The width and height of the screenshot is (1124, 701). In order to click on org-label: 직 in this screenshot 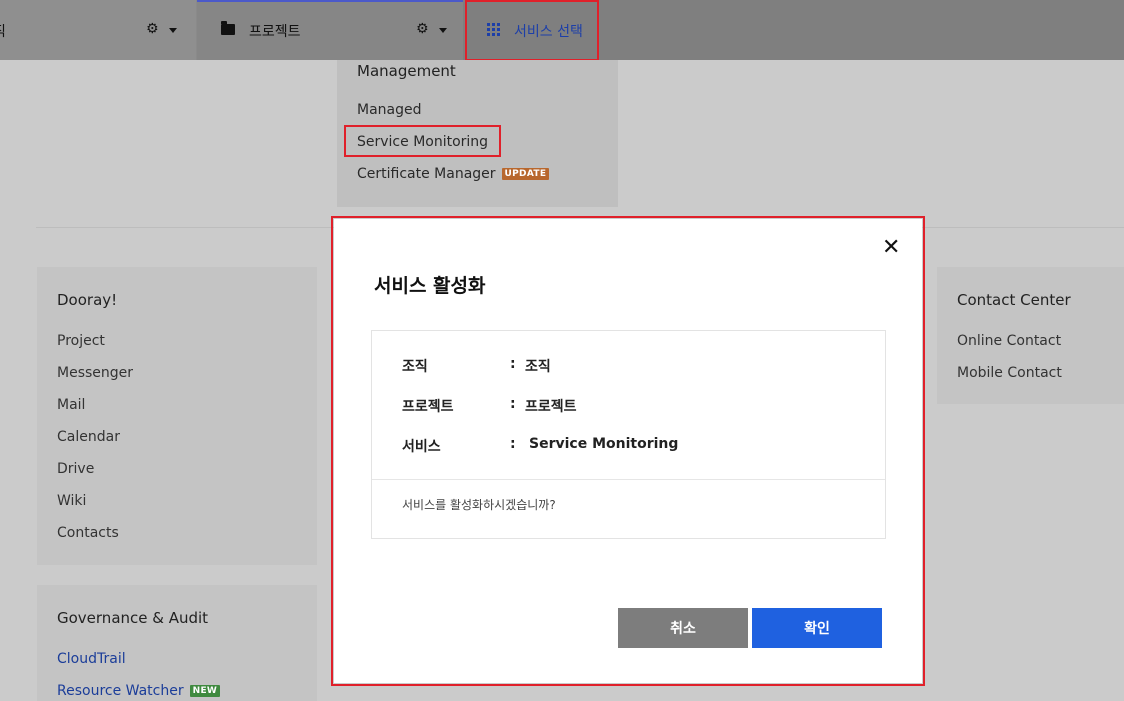, I will do `click(3, 31)`.